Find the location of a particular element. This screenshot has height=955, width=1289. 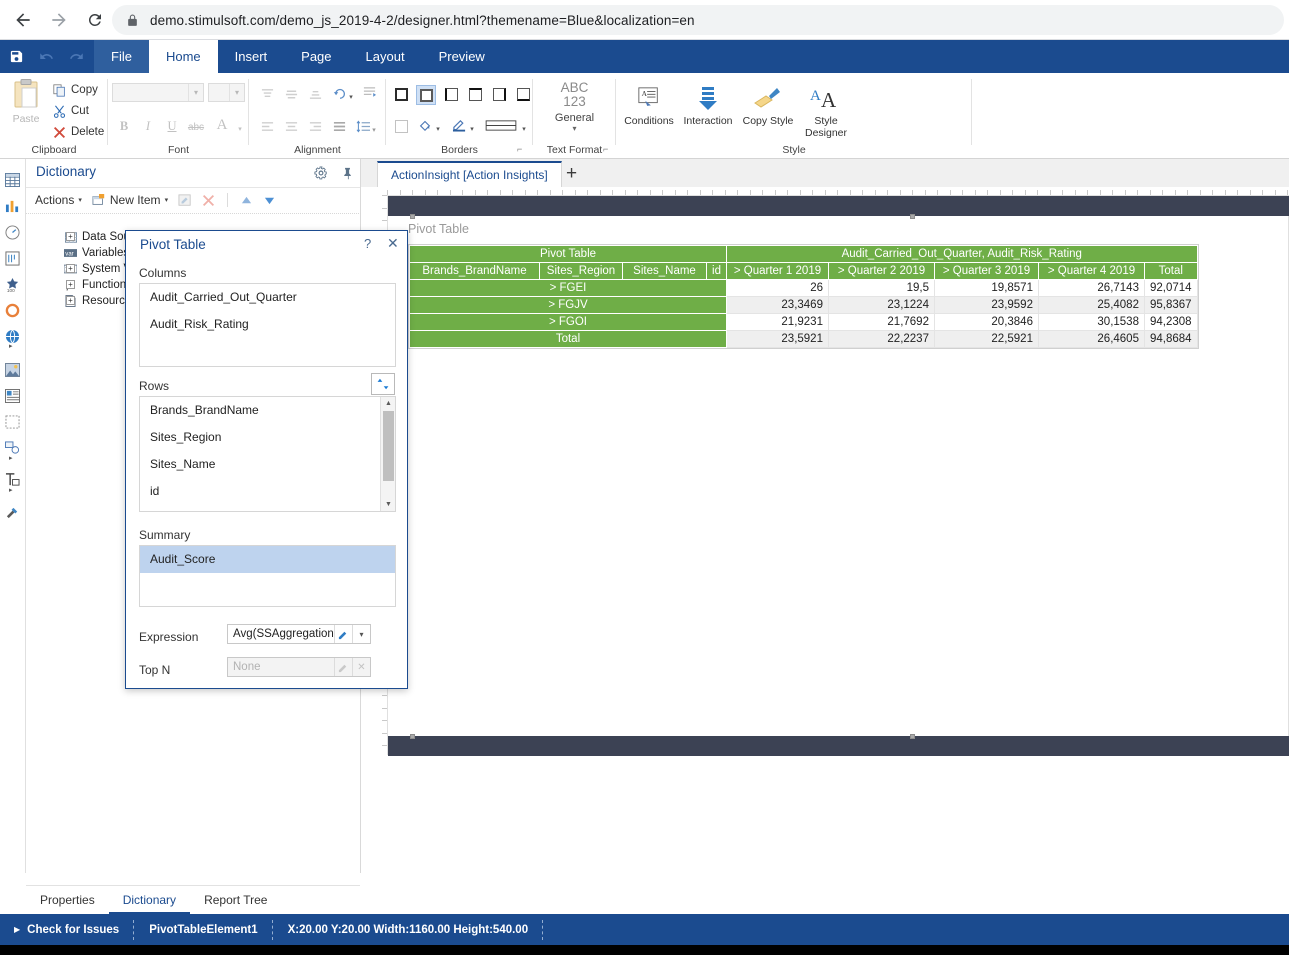

font-color-chevron-down-icon: ▾ is located at coordinates (240, 128).